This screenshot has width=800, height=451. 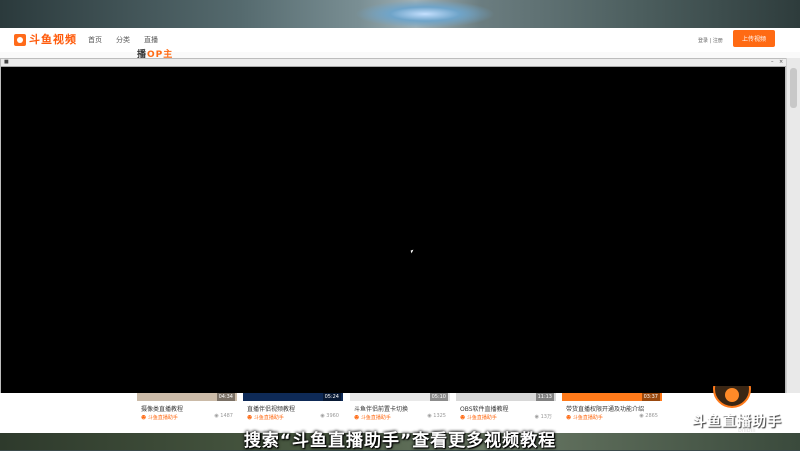 I want to click on nav-live: 直播, so click(x=151, y=40).